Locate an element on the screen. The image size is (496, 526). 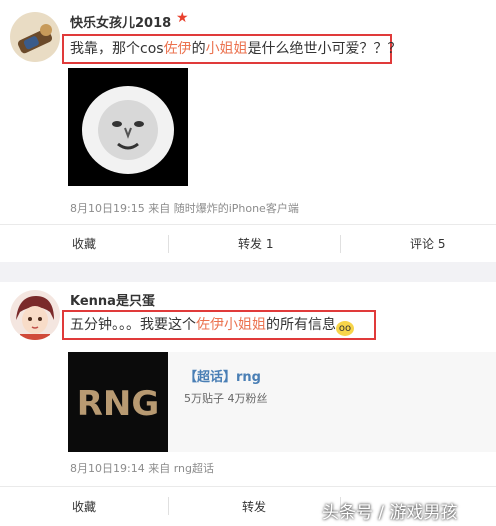
content-text: 的 is located at coordinates (198, 49).